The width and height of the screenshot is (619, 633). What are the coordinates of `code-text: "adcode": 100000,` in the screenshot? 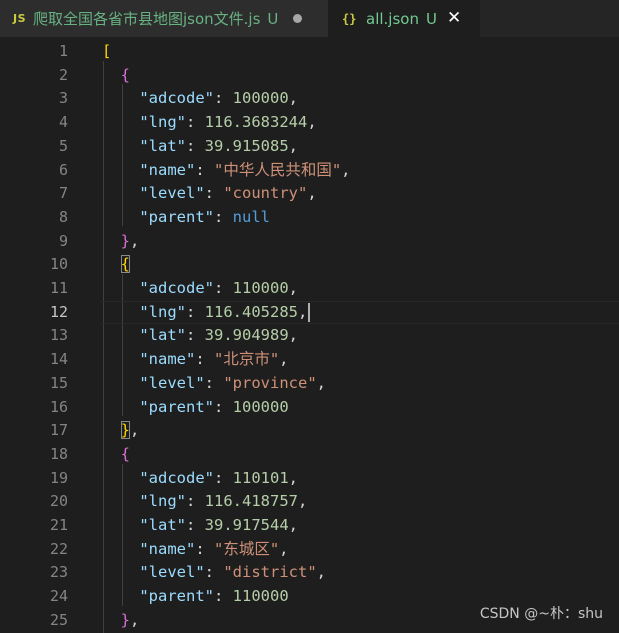 It's located at (200, 99).